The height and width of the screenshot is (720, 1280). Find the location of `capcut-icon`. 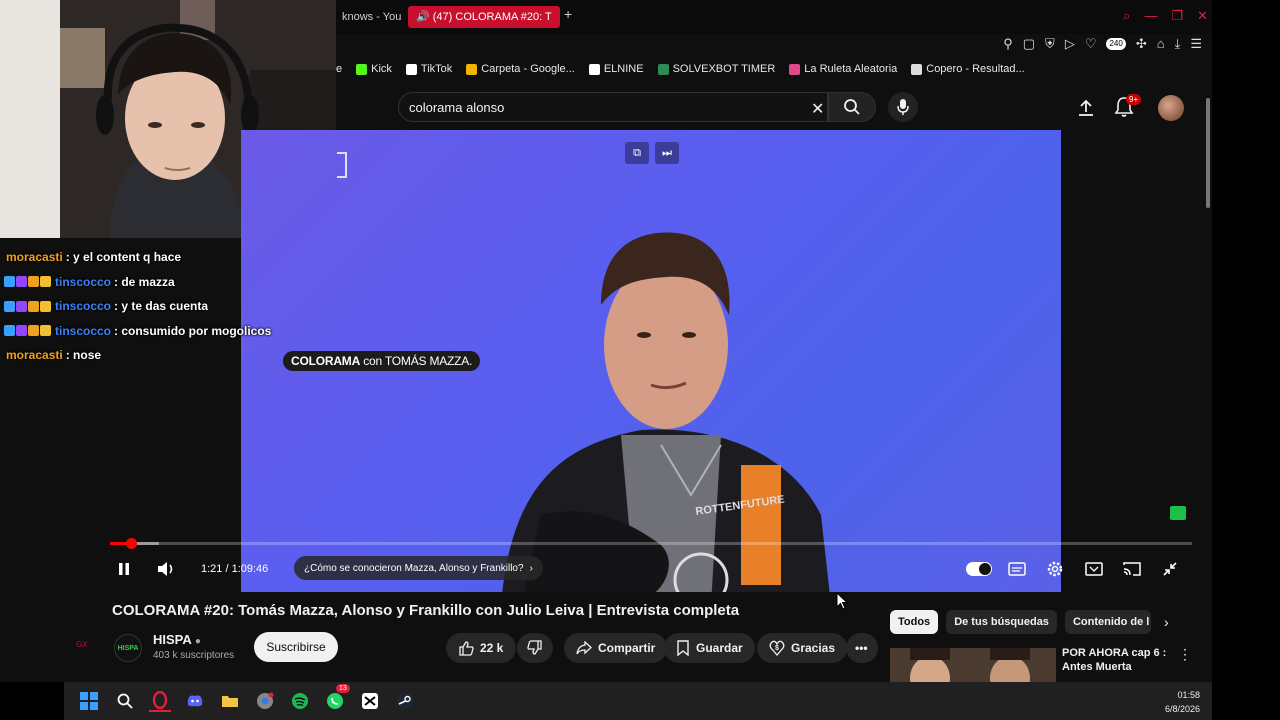

capcut-icon is located at coordinates (370, 701).